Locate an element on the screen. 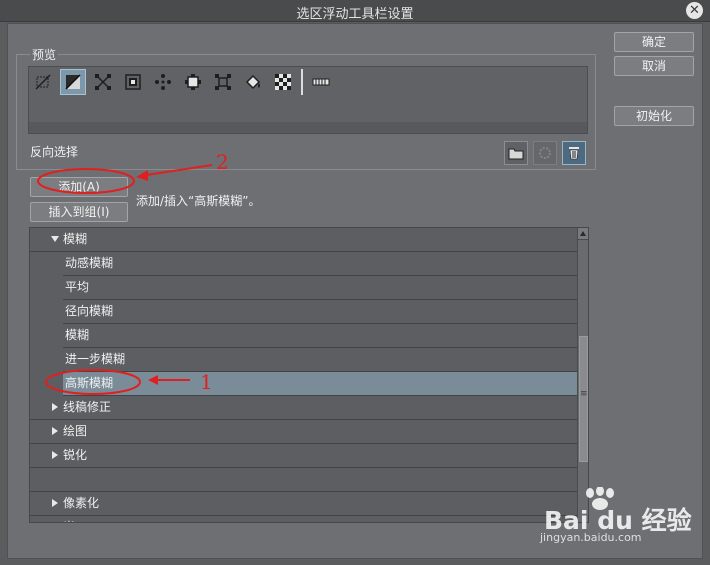 Image resolution: width=710 pixels, height=565 pixels. watermark-url: jingyan.baidu.com is located at coordinates (591, 537).